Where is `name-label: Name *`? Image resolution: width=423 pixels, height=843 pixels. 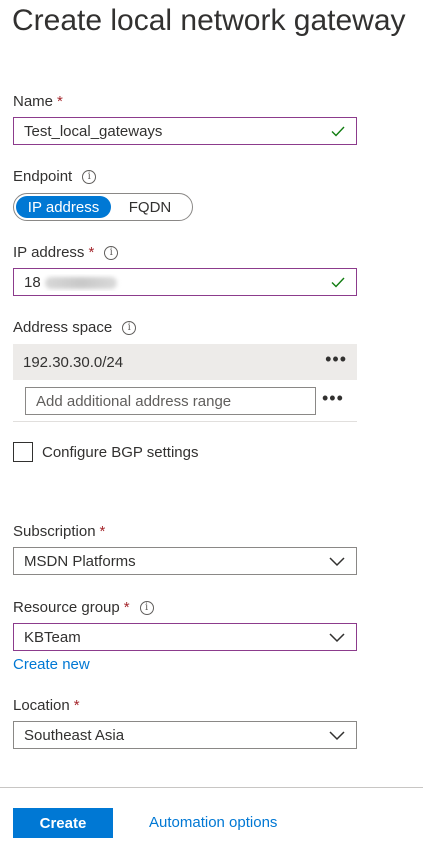
name-label: Name * is located at coordinates (38, 101).